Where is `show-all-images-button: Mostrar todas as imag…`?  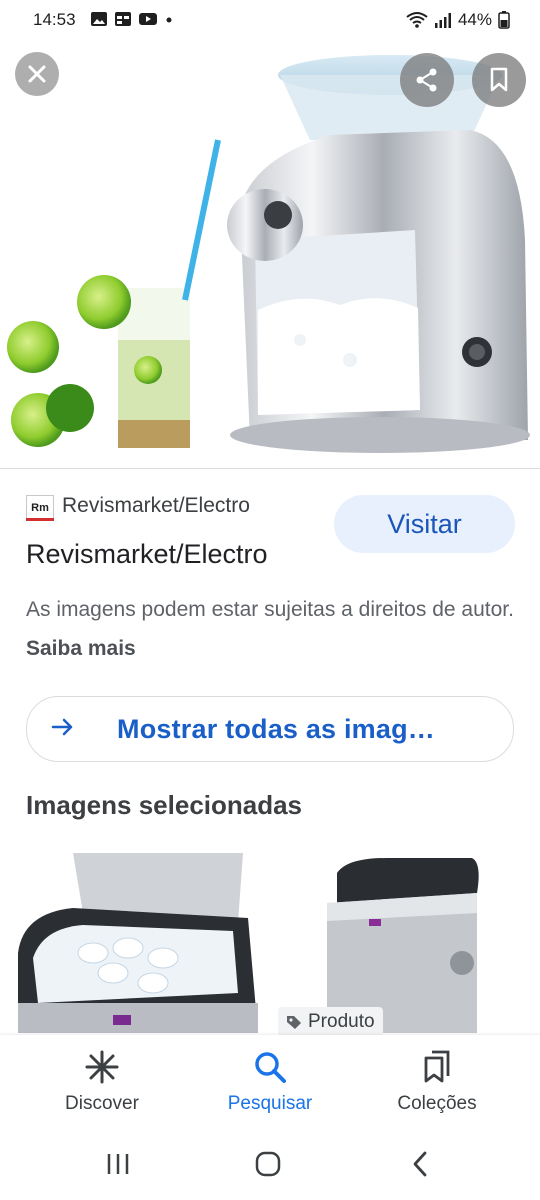
show-all-images-button: Mostrar todas as imag… is located at coordinates (270, 729).